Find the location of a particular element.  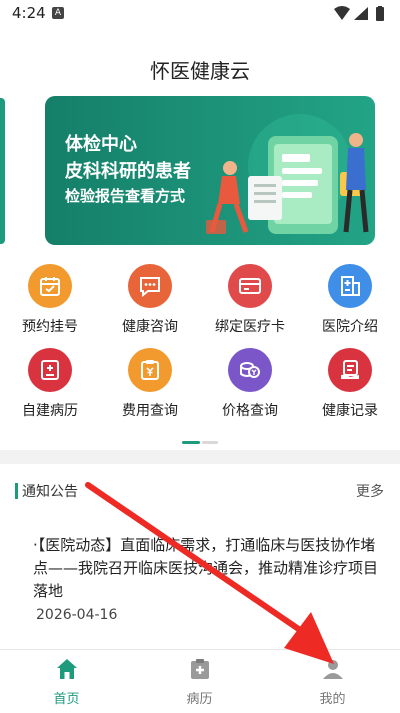

menu-item-hospital-intro: 医院介绍 is located at coordinates (350, 300).